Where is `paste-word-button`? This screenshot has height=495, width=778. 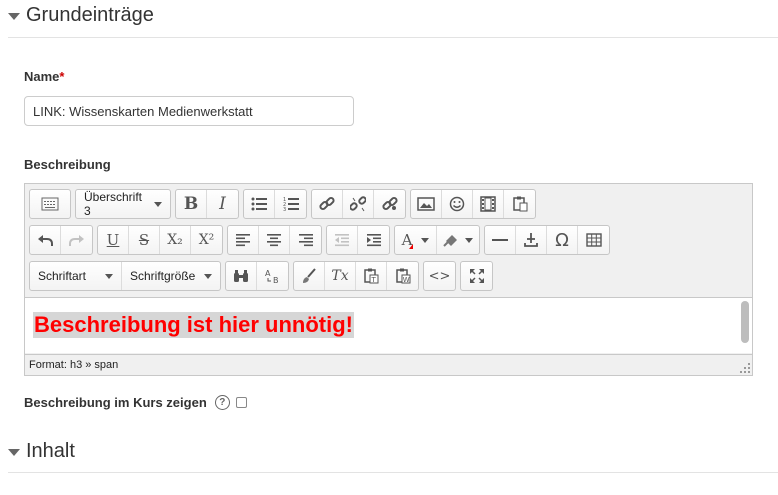
paste-word-button is located at coordinates (519, 204).